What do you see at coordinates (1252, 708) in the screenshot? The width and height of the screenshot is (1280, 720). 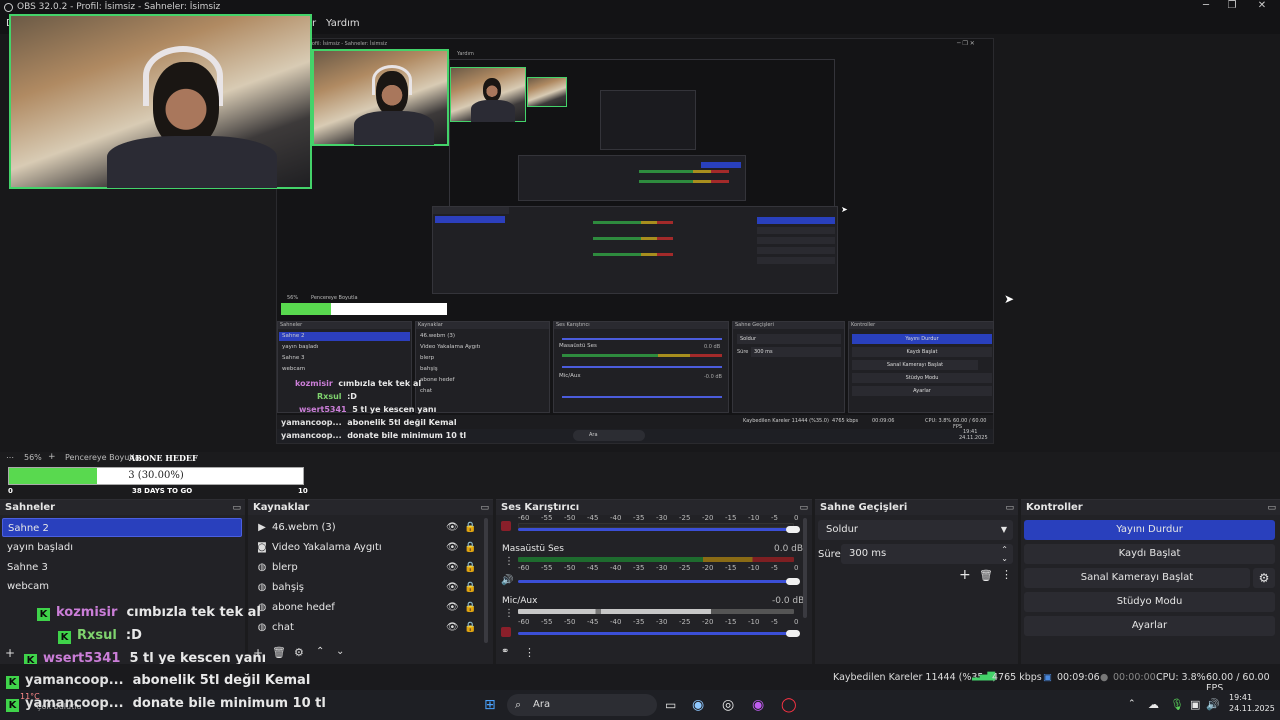 I see `taskbar-date: 24.11.2025` at bounding box center [1252, 708].